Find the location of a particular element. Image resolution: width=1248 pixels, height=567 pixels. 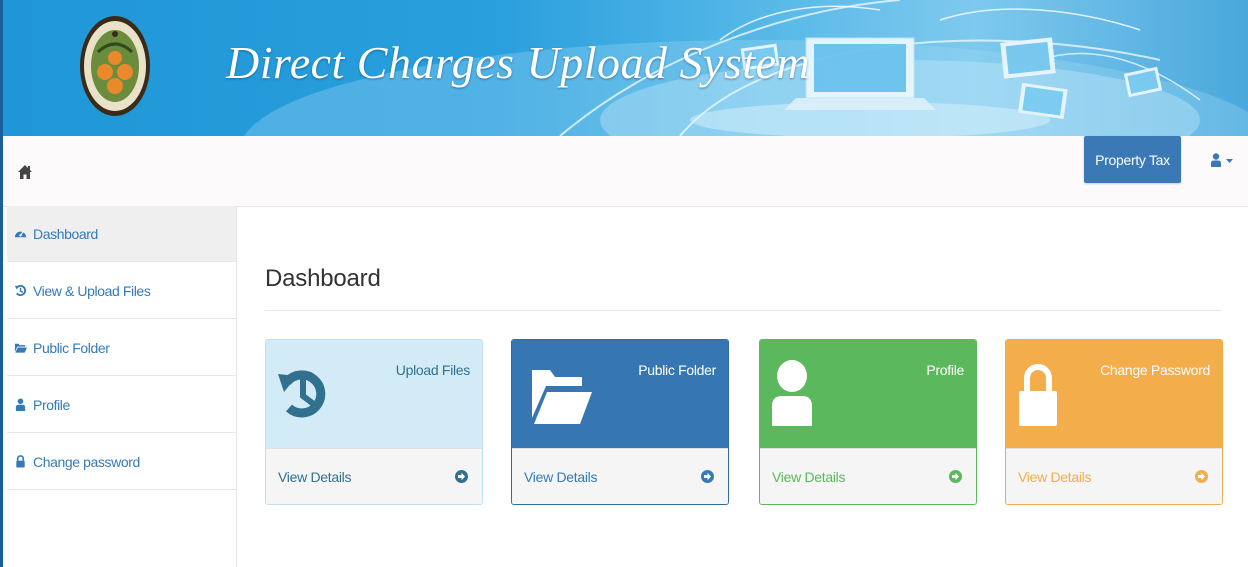

home-icon is located at coordinates (25, 172).